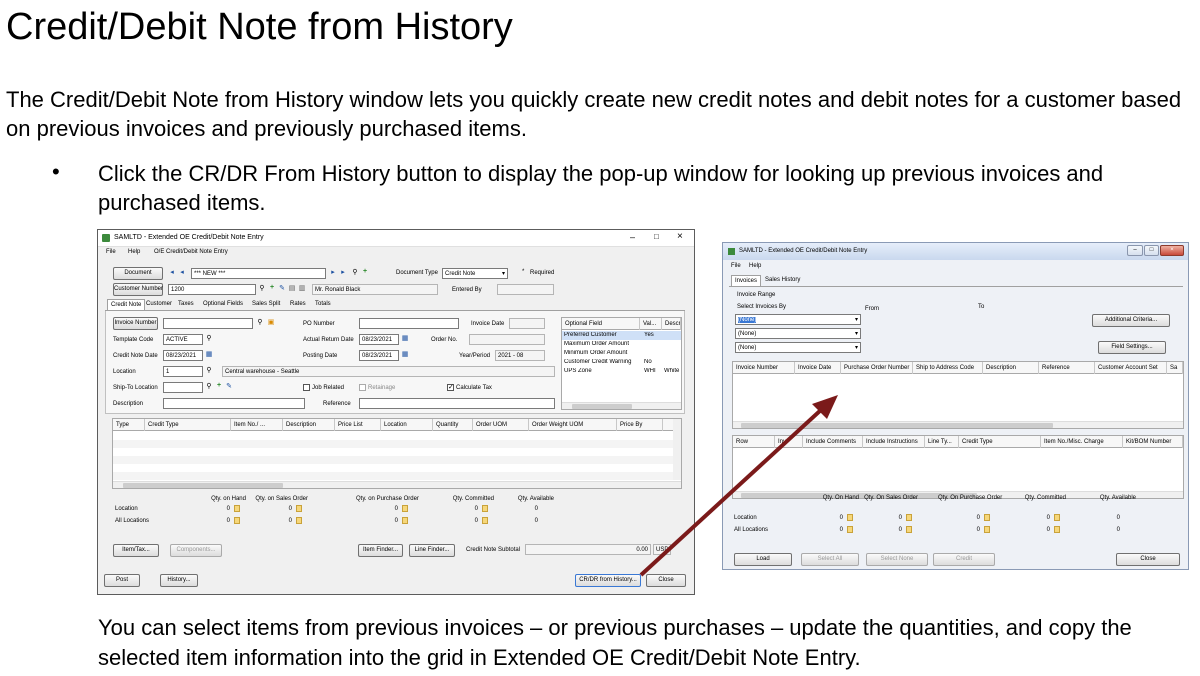 This screenshot has height=676, width=1200. Describe the element at coordinates (601, 324) in the screenshot. I see `opt-col-optional-field: Optional Field` at that location.